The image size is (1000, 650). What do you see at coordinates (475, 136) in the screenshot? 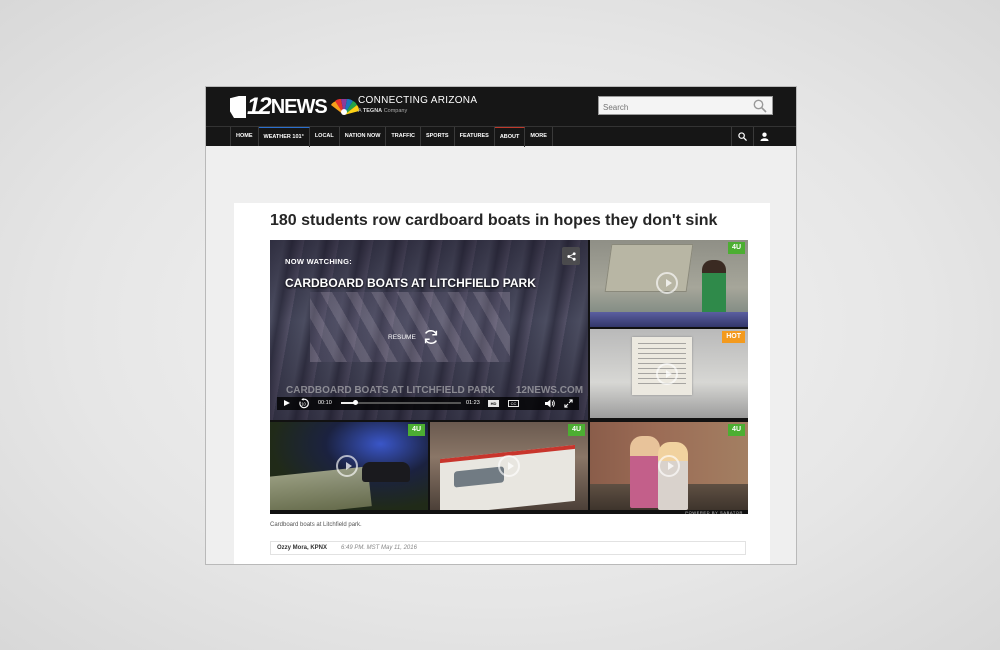
I see `nav-item-features: FEATURES` at bounding box center [475, 136].